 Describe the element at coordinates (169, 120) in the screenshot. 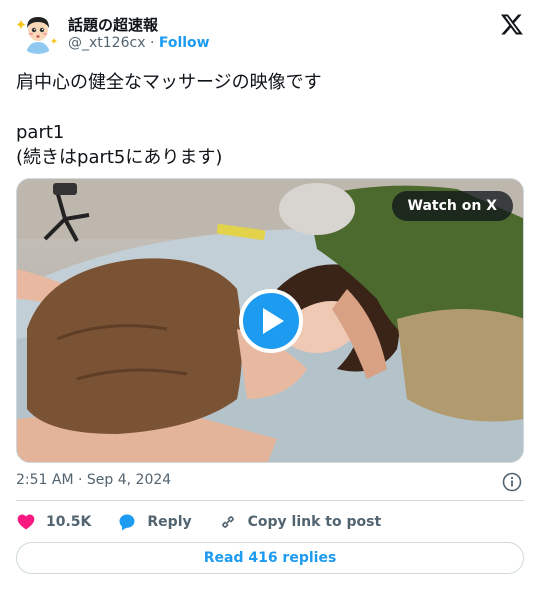

I see `post-text: 肩中心の健全なマッサージの映像です part1 (続きはpart5にあります)` at that location.